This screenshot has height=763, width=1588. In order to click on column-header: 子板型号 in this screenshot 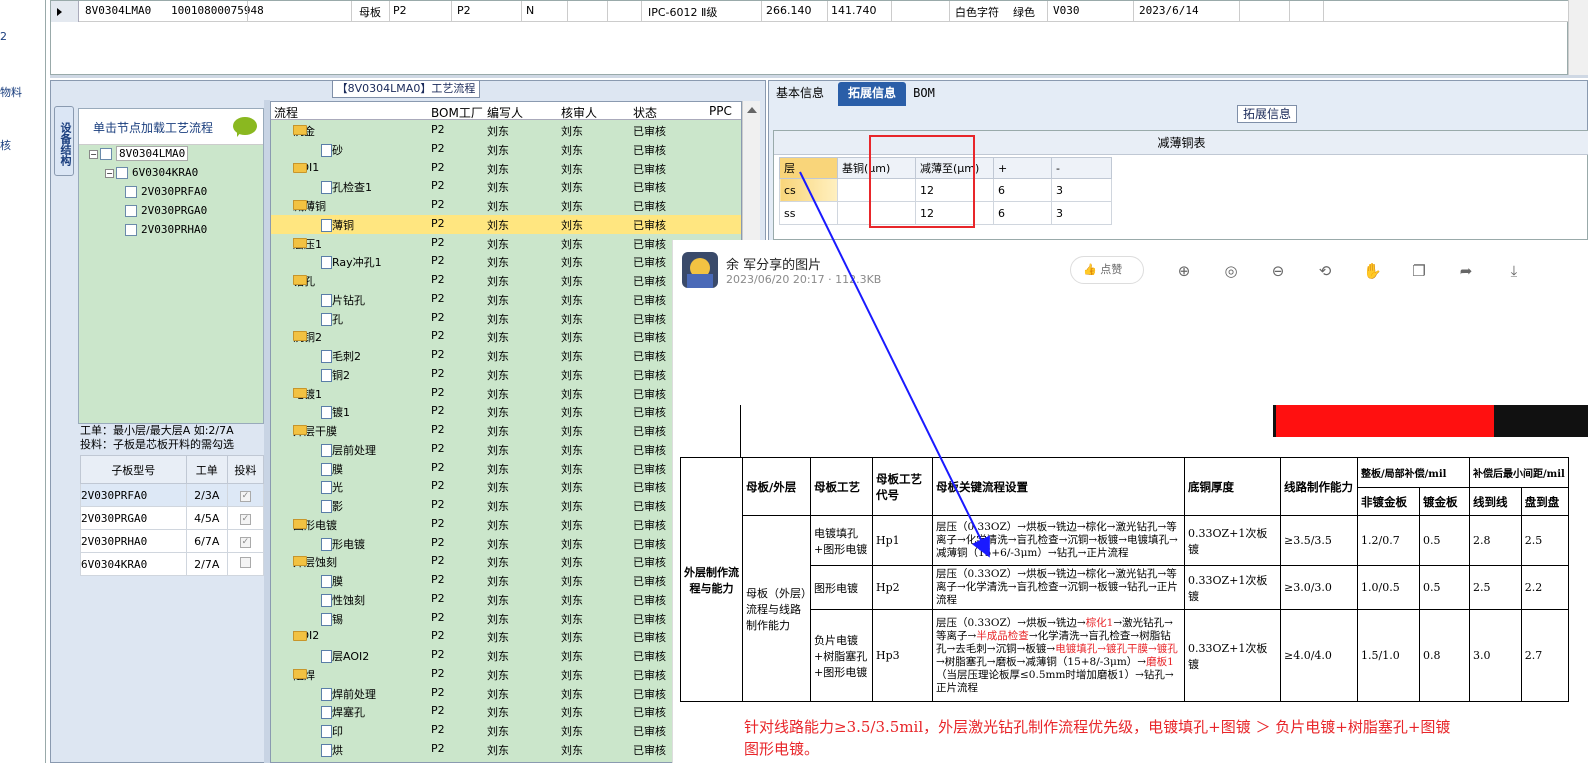, I will do `click(133, 469)`.